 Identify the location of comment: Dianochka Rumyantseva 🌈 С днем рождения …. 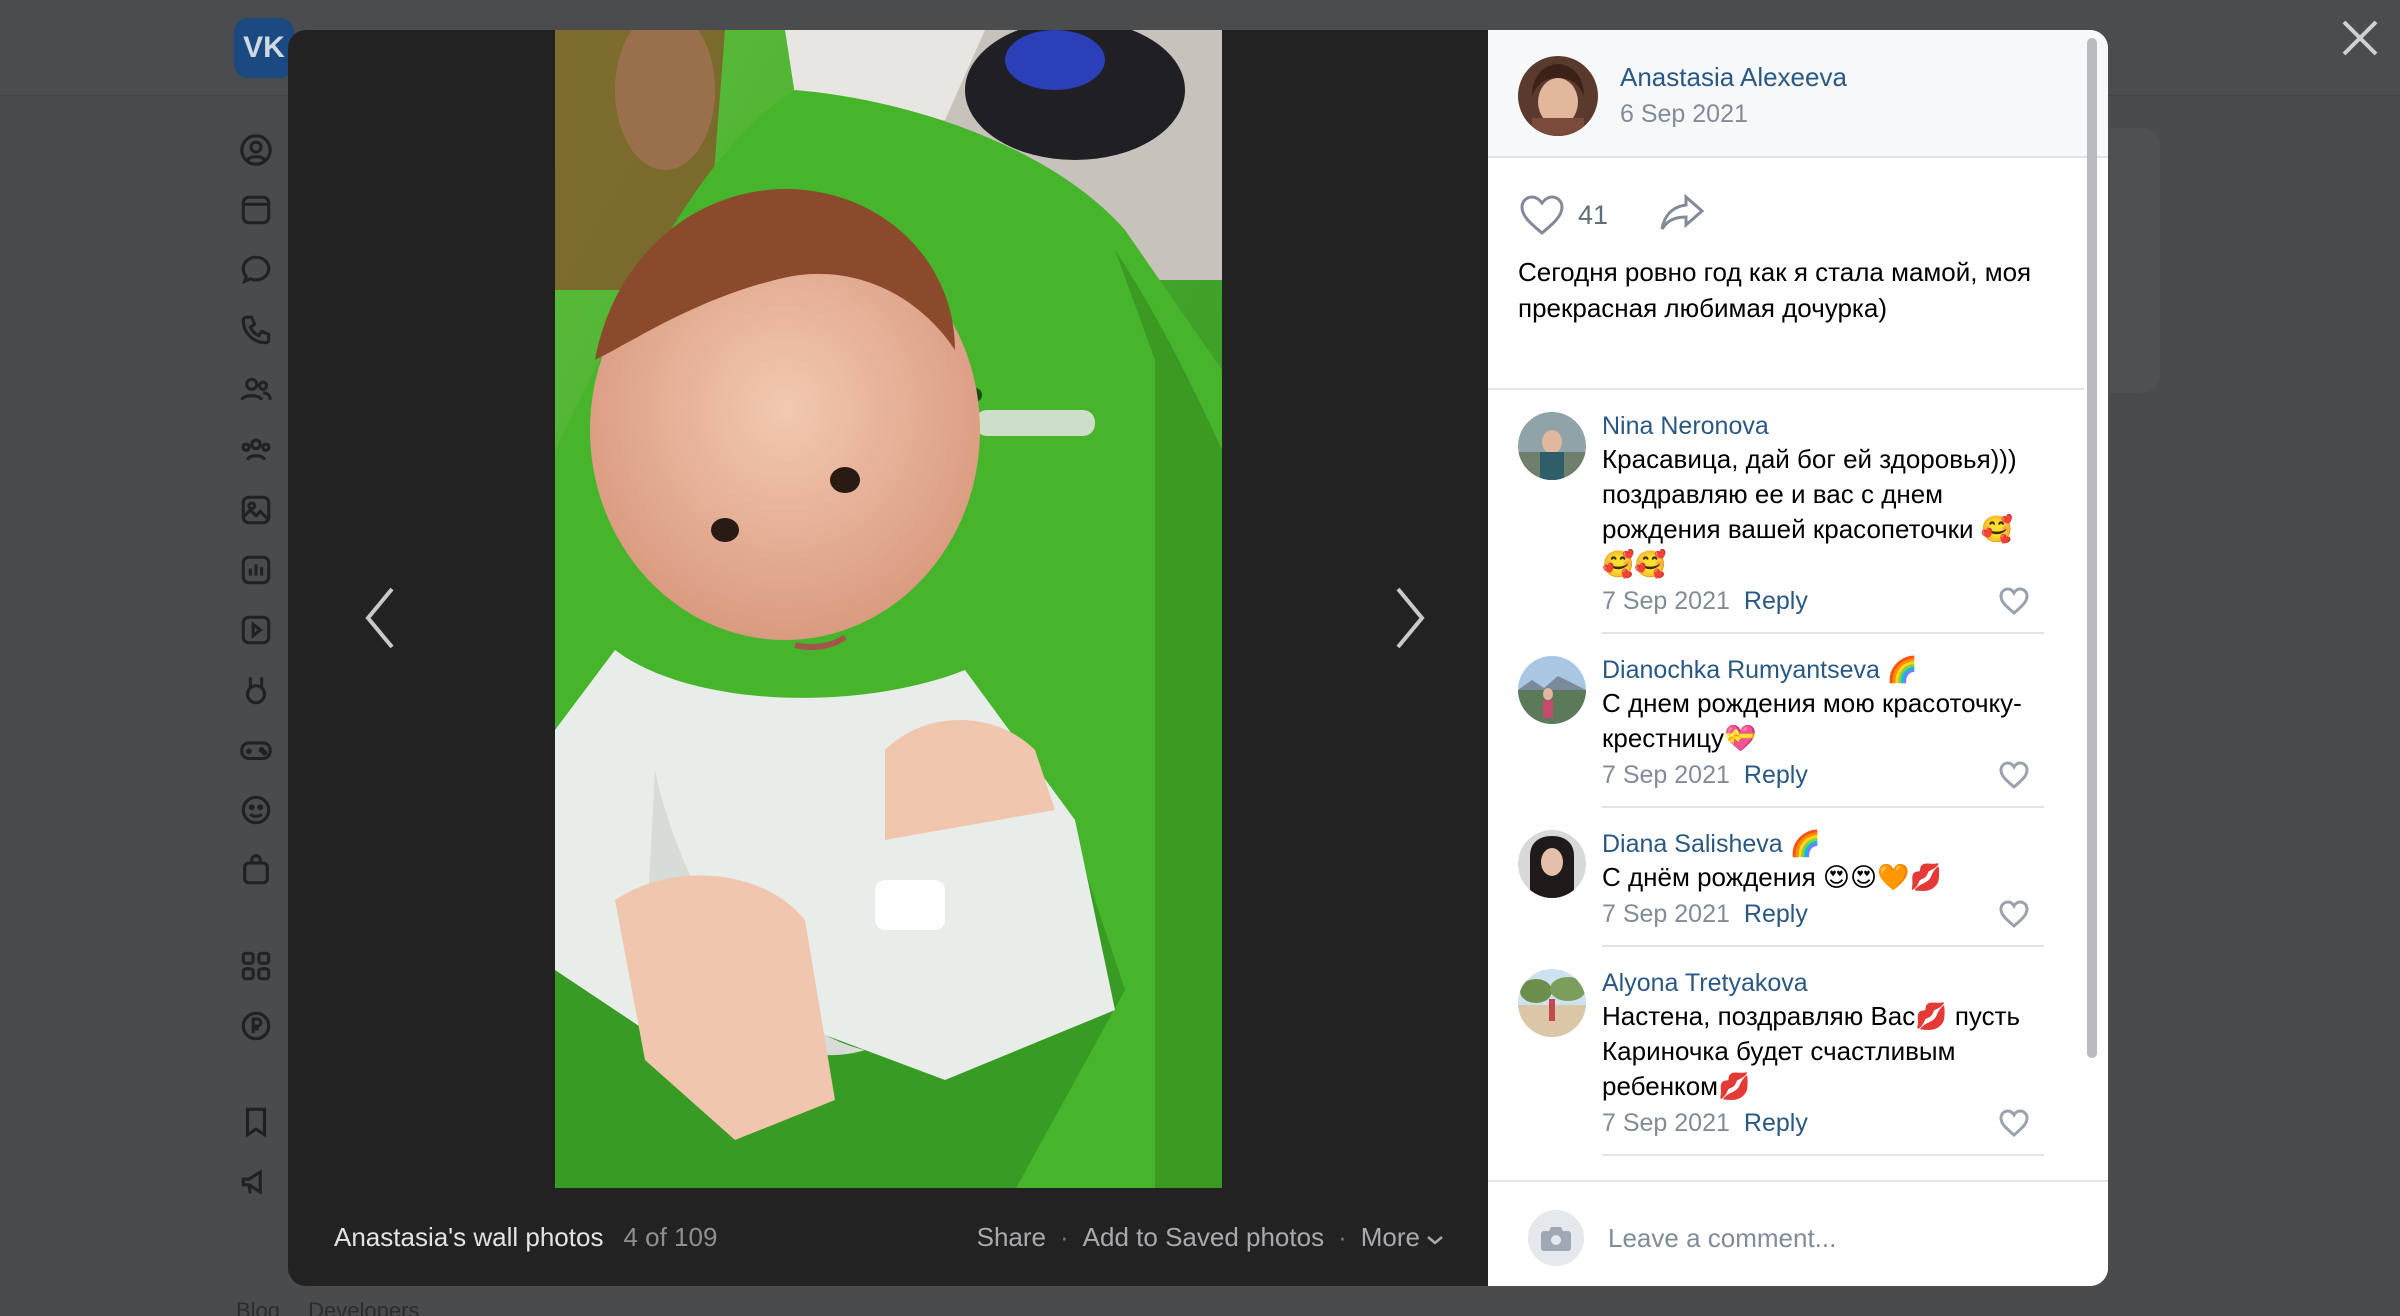
(1786, 721).